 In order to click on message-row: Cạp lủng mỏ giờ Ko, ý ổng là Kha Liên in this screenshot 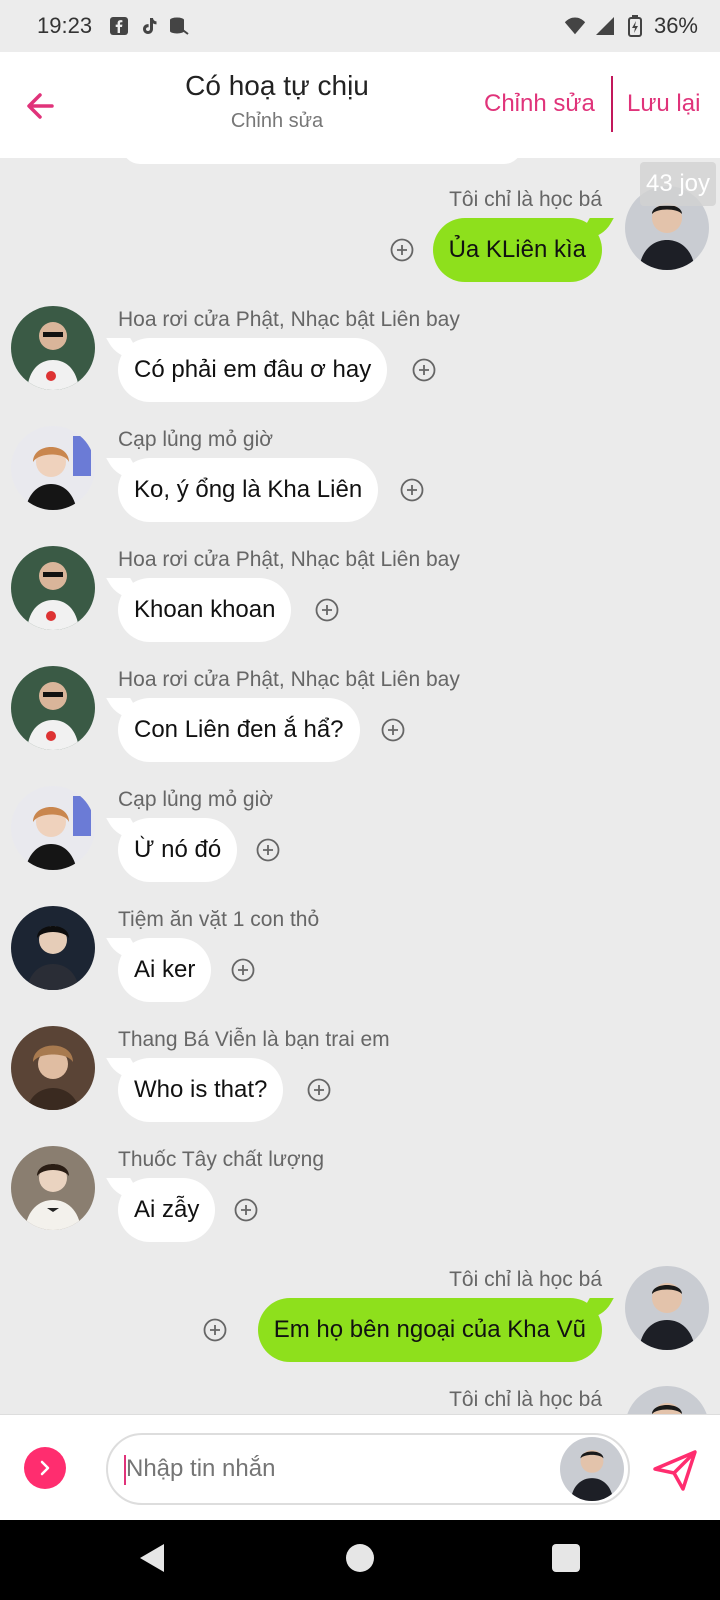, I will do `click(360, 483)`.